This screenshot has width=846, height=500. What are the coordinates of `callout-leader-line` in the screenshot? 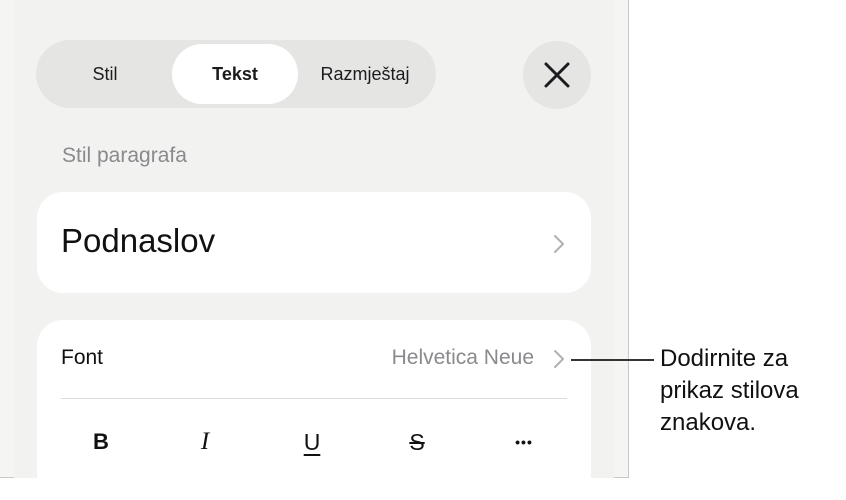 It's located at (612, 360).